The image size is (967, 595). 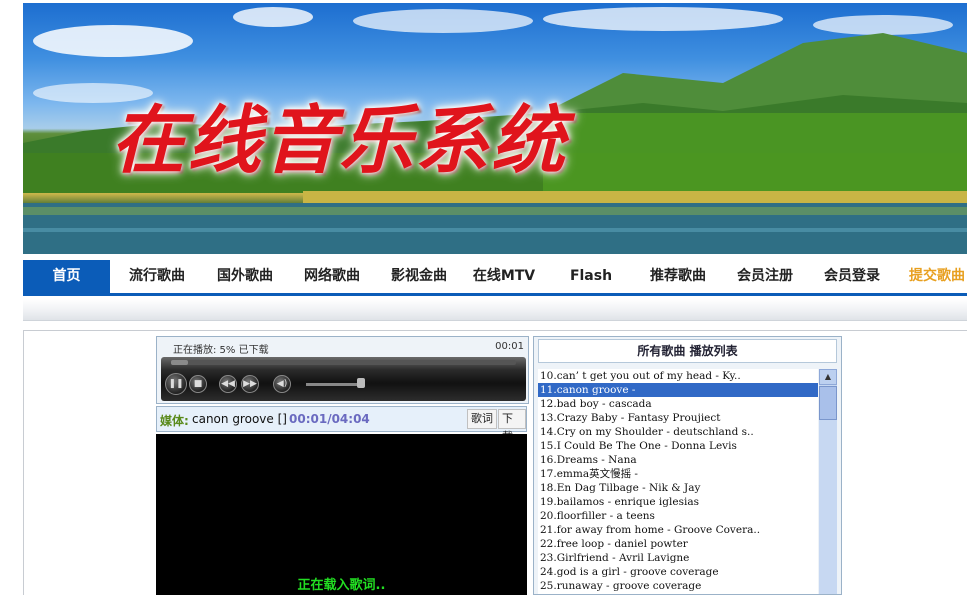 I want to click on playlist-item: 17.emma英文慢摇 -, so click(x=678, y=474).